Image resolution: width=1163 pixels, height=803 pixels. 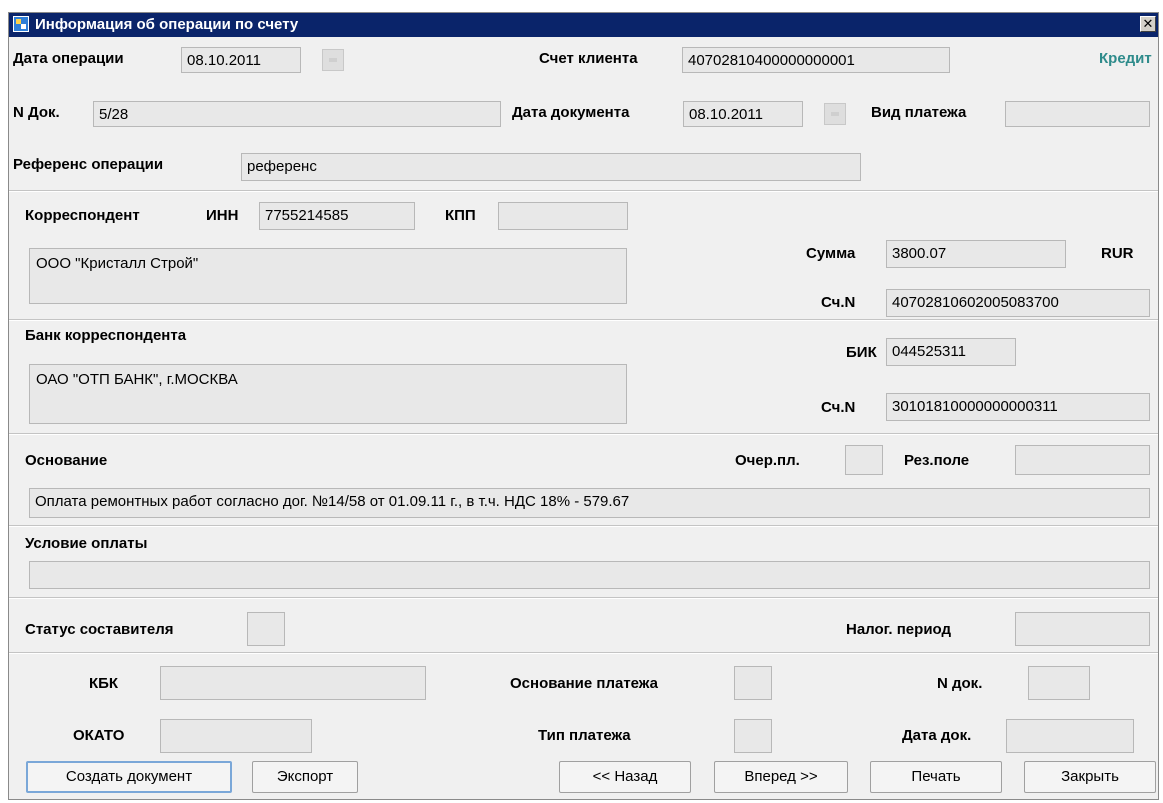 I want to click on payment-kind-label: Вид платежа, so click(x=919, y=112).